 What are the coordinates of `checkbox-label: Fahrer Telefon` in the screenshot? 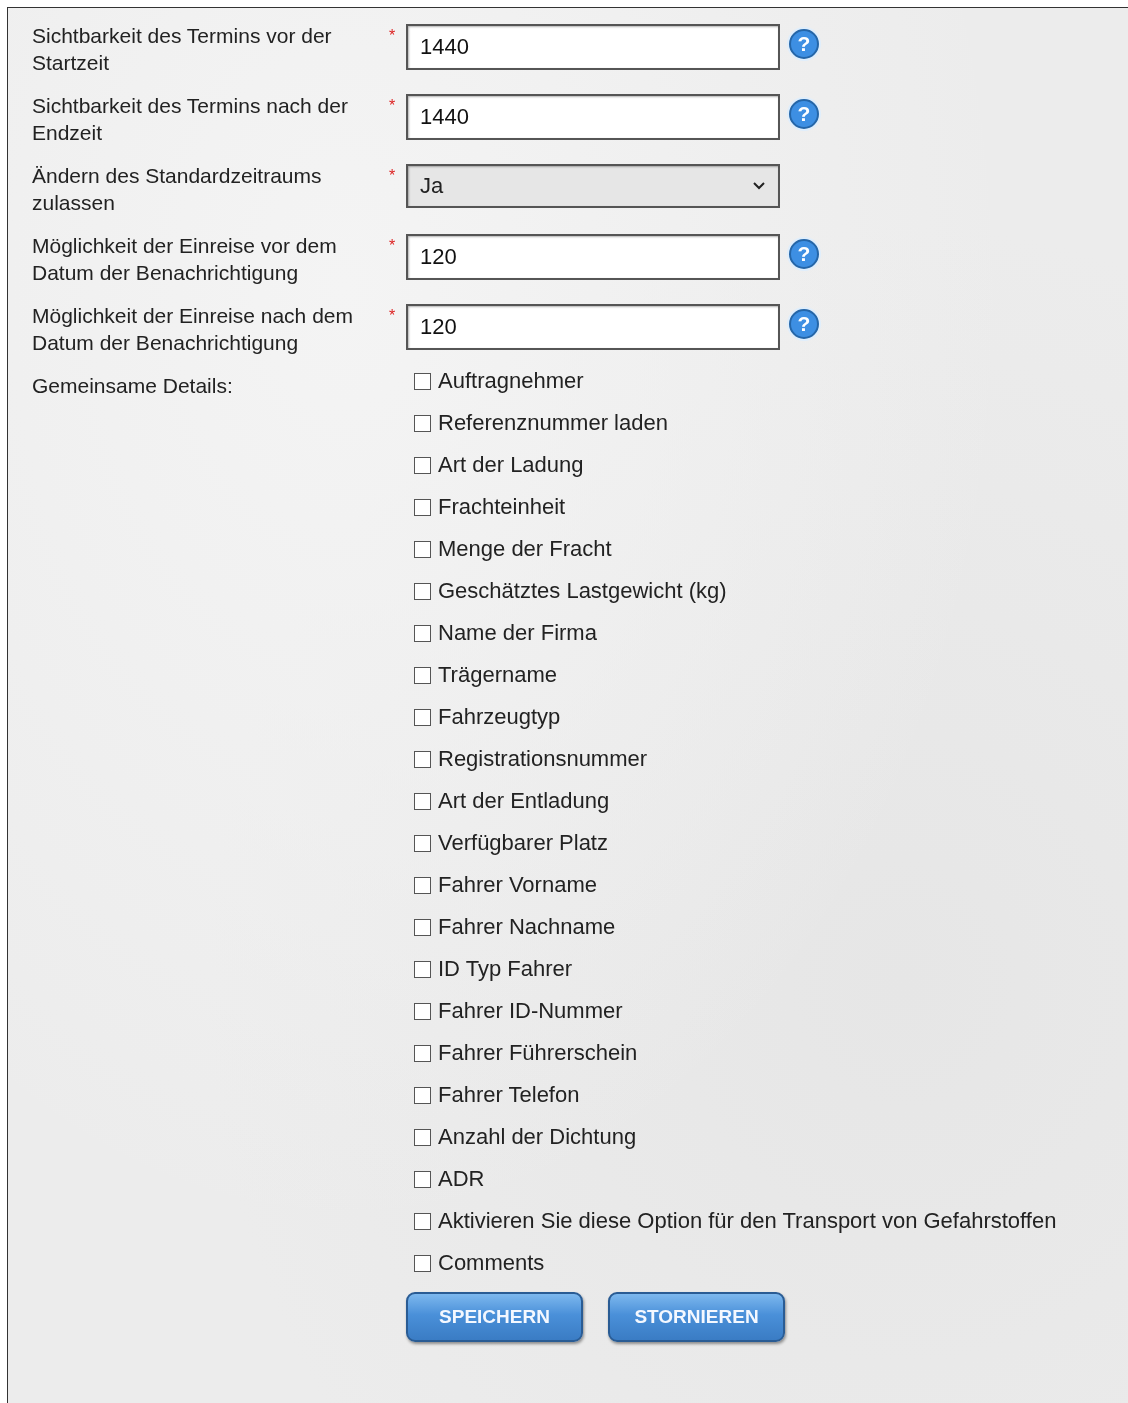 It's located at (509, 1095).